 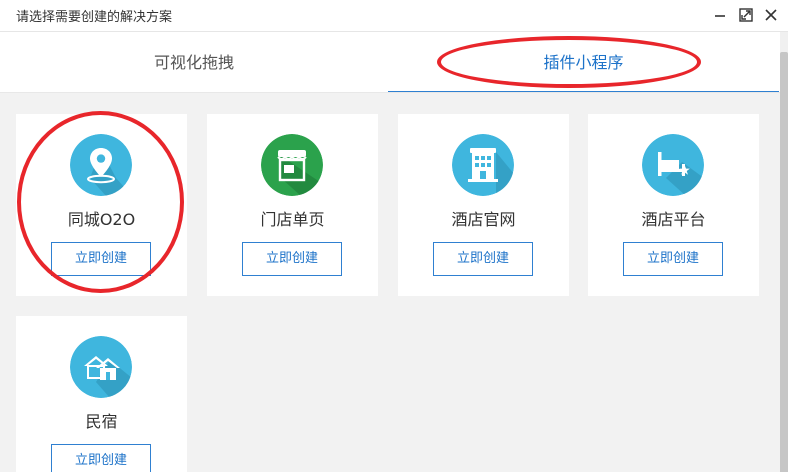 What do you see at coordinates (101, 205) in the screenshot?
I see `card-same-city-o2o: 同城O2O 立即创建` at bounding box center [101, 205].